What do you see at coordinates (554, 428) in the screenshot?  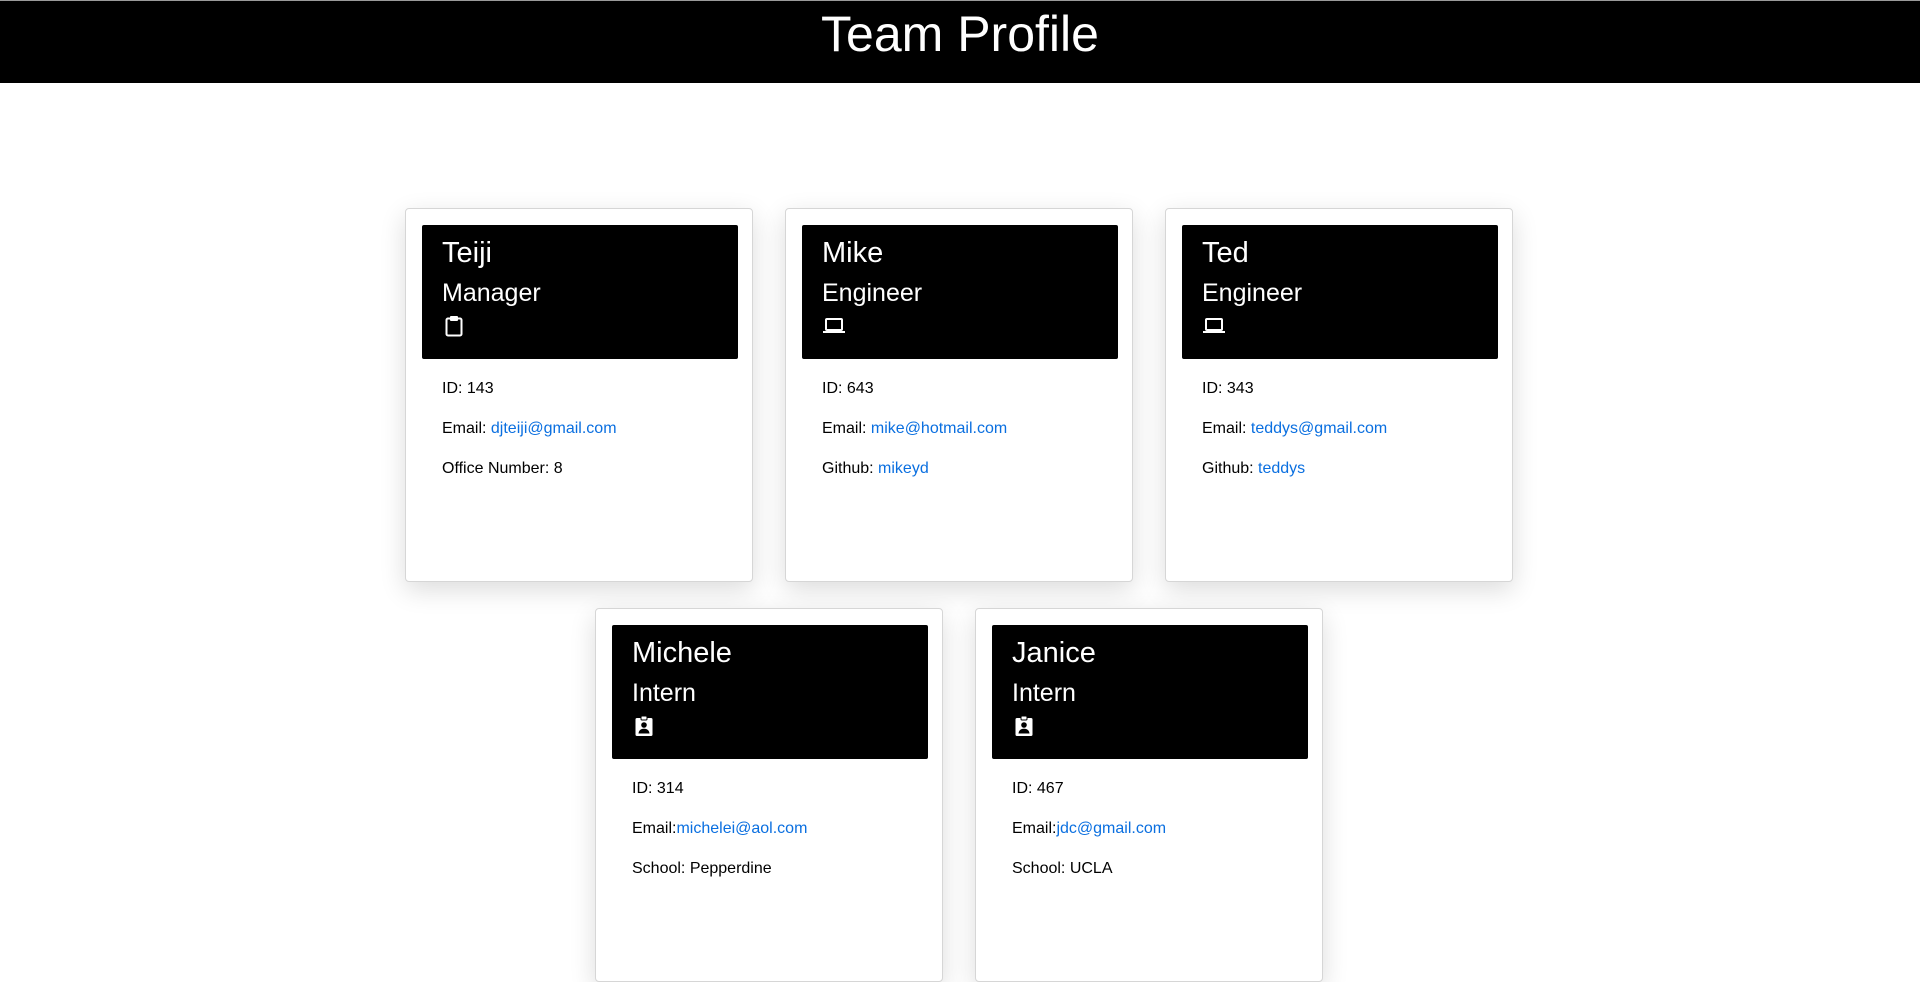 I see `email-link: djteiji@gmail.com` at bounding box center [554, 428].